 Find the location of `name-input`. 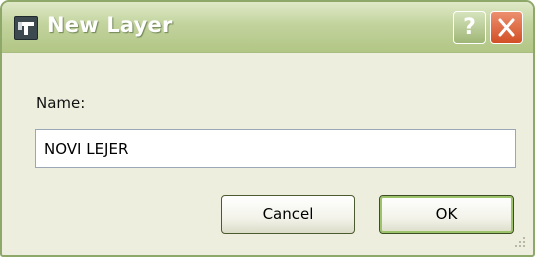

name-input is located at coordinates (275, 148).